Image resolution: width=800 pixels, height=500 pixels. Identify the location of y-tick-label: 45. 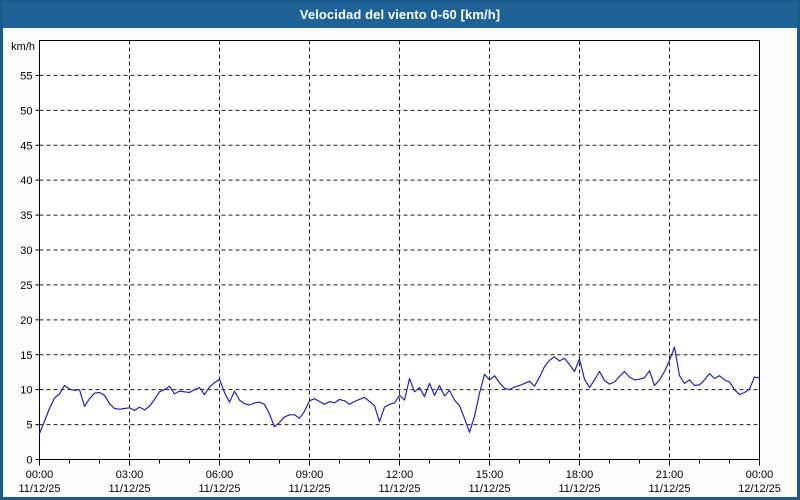
(26, 146).